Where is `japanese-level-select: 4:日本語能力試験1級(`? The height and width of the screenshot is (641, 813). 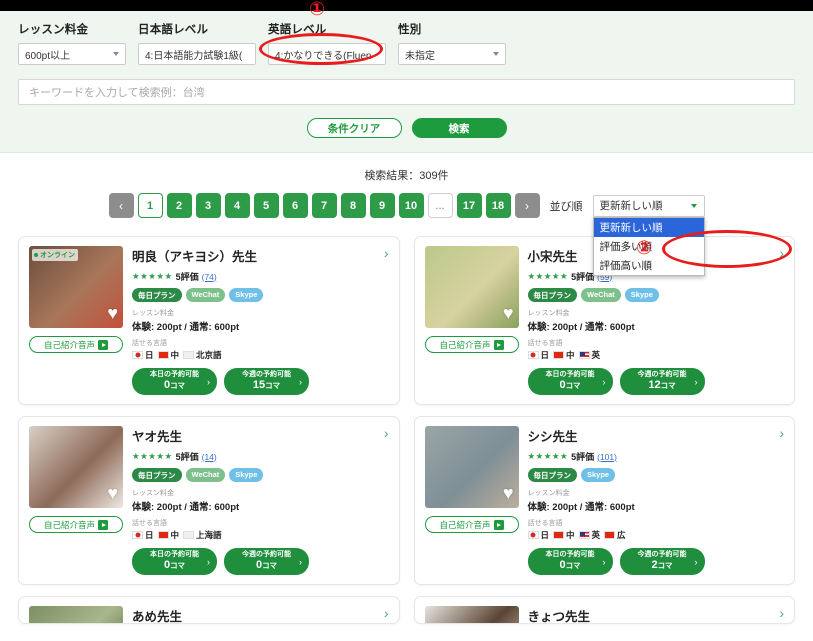
japanese-level-select: 4:日本語能力試験1級( is located at coordinates (197, 54).